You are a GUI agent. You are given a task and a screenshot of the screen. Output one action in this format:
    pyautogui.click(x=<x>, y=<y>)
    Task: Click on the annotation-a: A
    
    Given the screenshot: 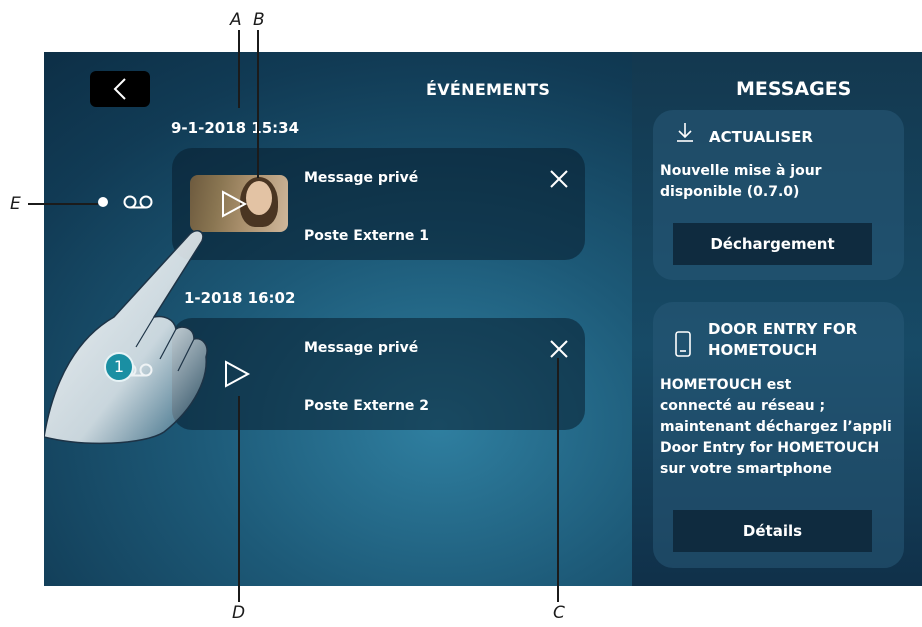 What is the action you would take?
    pyautogui.click(x=236, y=20)
    